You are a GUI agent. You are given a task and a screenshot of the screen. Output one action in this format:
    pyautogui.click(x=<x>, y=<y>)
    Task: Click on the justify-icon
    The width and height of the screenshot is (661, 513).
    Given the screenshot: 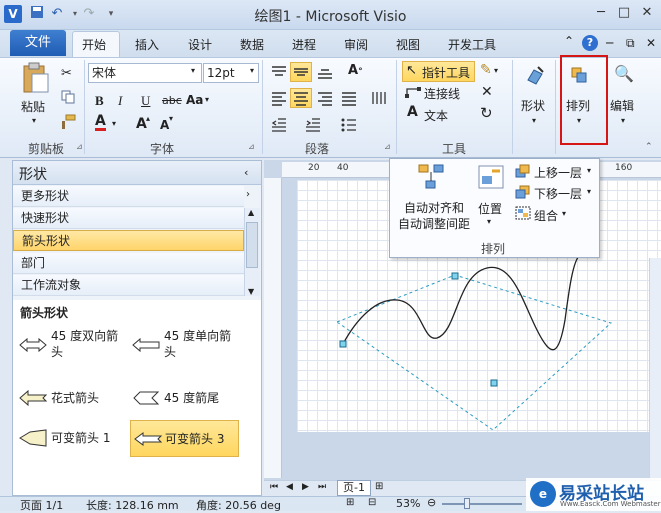 What is the action you would take?
    pyautogui.click(x=349, y=99)
    